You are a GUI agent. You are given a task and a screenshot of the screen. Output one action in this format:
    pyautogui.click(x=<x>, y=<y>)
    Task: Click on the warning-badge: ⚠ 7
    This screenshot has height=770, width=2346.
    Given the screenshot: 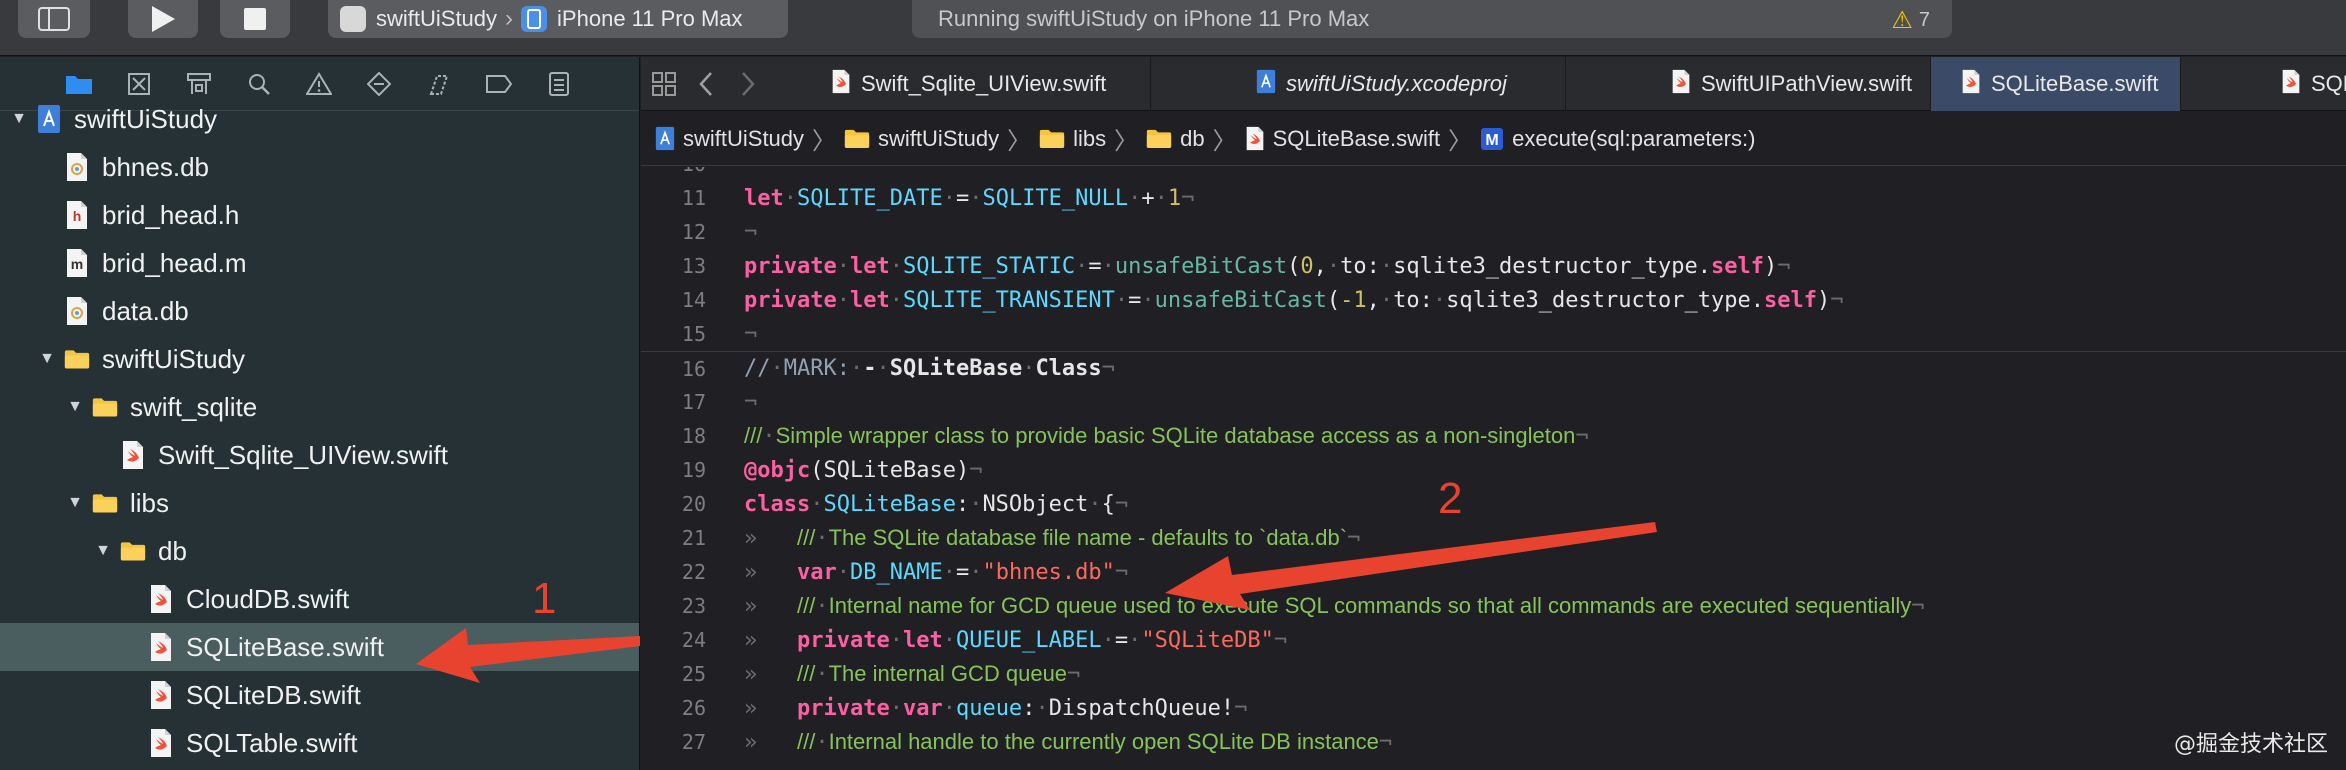 What is the action you would take?
    pyautogui.click(x=1910, y=20)
    